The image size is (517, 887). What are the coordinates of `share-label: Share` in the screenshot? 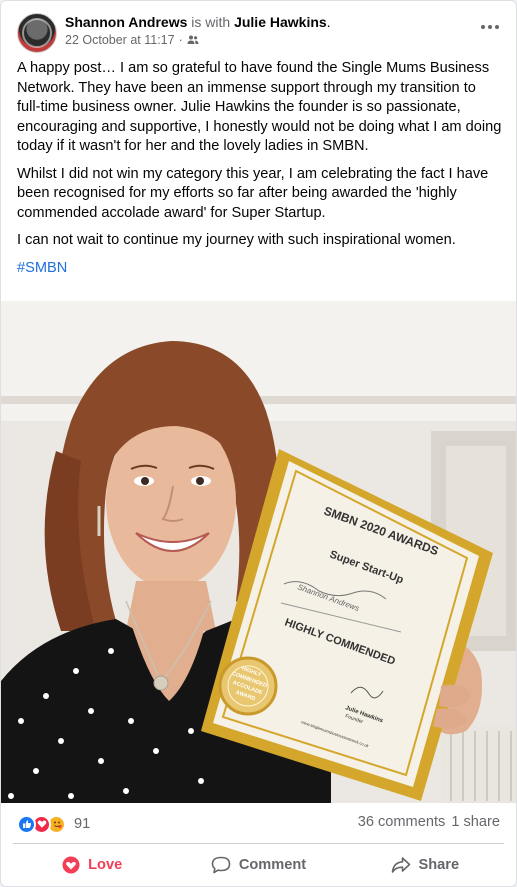 It's located at (439, 865).